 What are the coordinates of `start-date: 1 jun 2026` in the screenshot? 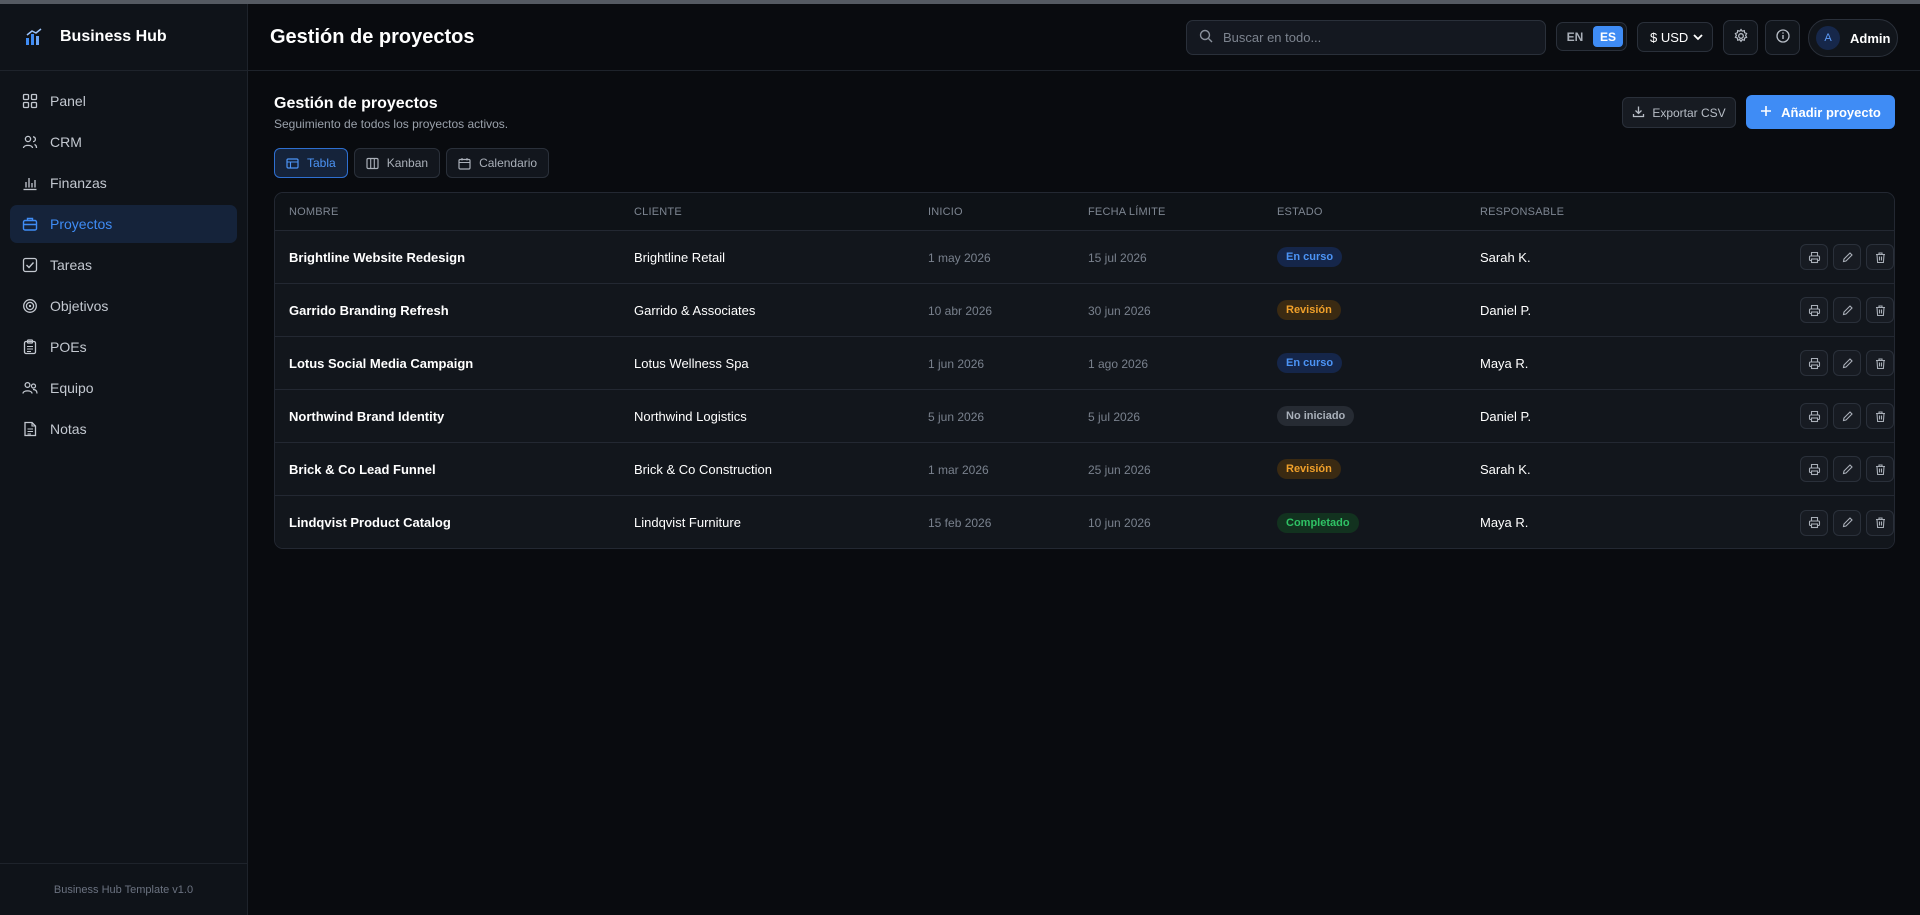 It's located at (956, 363).